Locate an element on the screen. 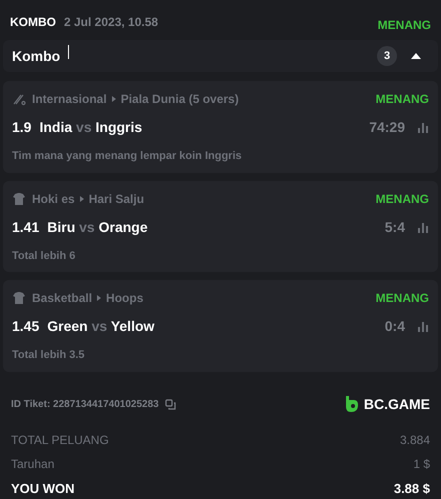 The height and width of the screenshot is (499, 441). match-score: 5:4 is located at coordinates (394, 227).